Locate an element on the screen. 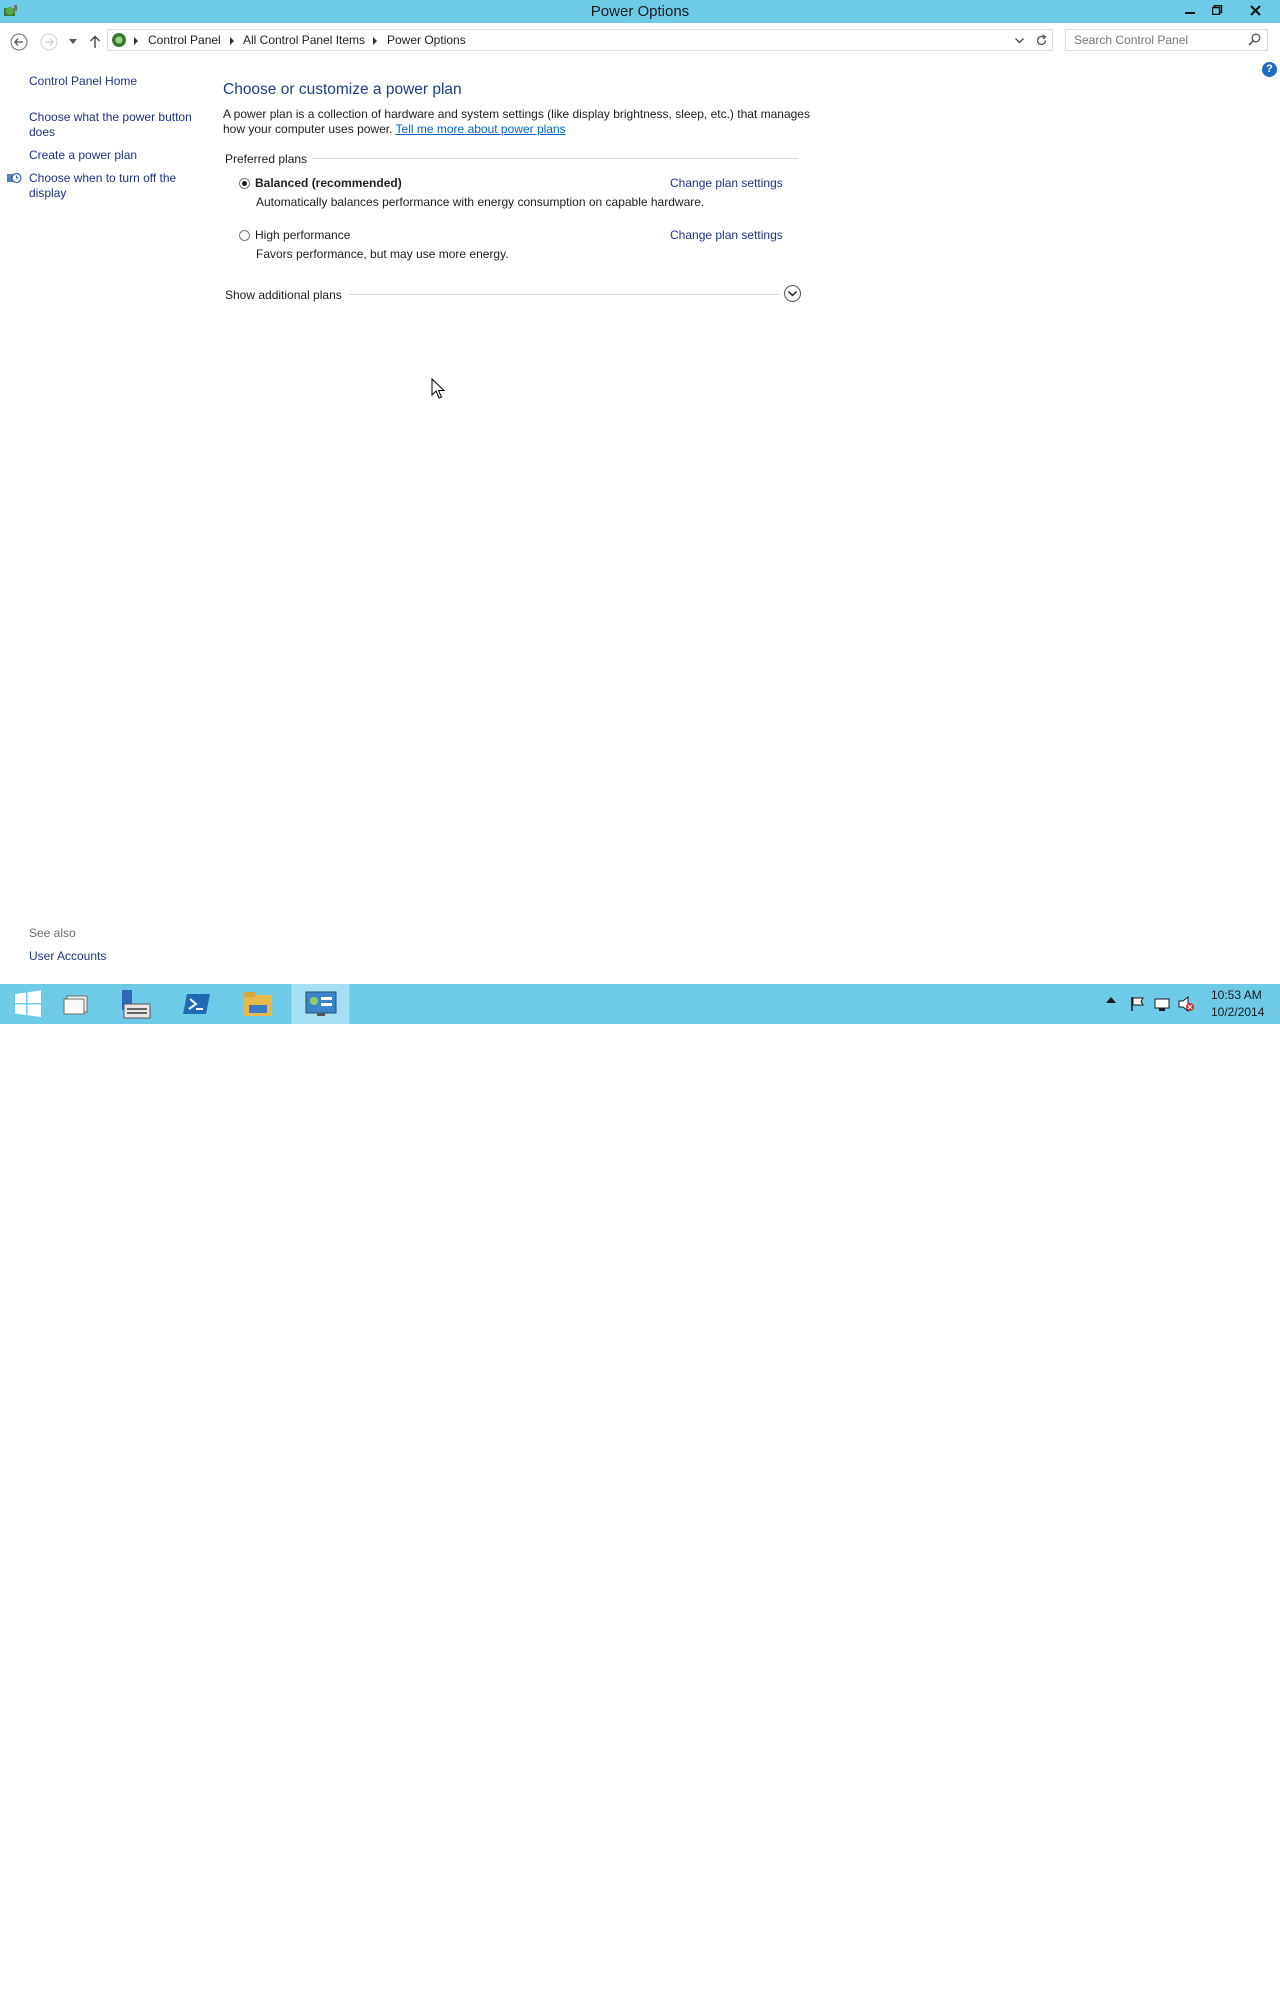 Image resolution: width=1280 pixels, height=1992 pixels. sidebar-link-line: Create a power plan is located at coordinates (83, 155).